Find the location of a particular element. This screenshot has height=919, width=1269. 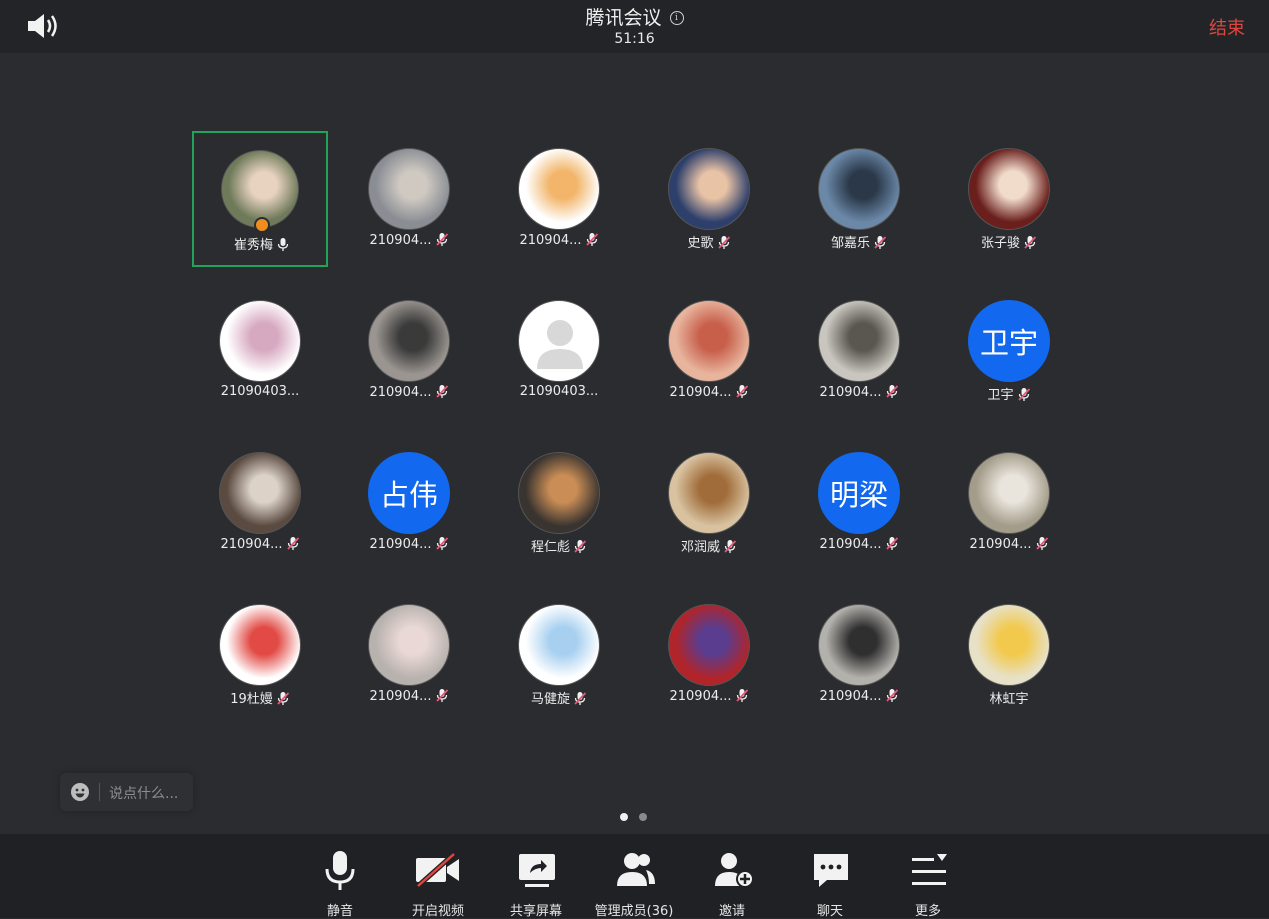

more-button: 更多 is located at coordinates (928, 876).